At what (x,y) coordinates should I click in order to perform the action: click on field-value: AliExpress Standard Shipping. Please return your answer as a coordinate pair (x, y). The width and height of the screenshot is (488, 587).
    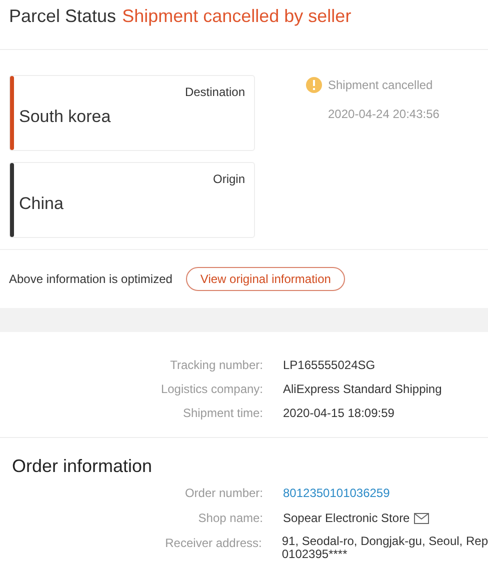
    Looking at the image, I should click on (362, 389).